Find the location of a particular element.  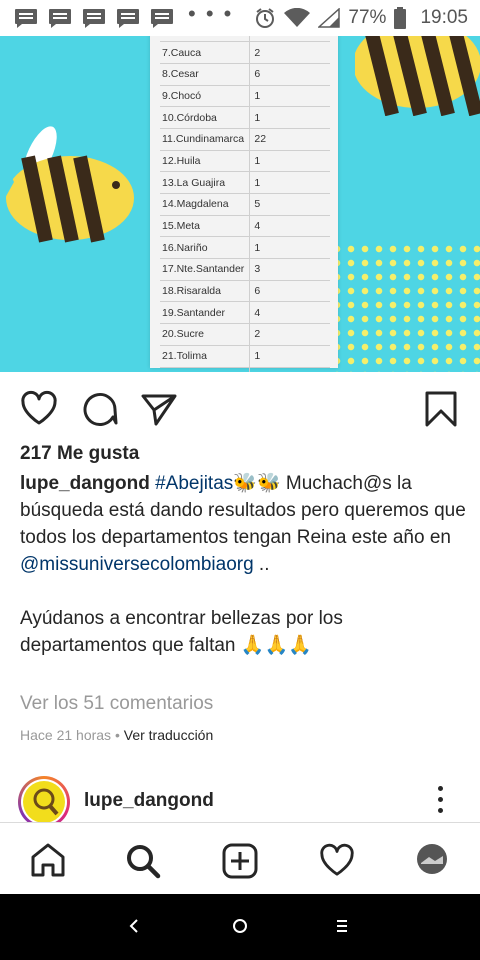

back-nav-icon is located at coordinates (134, 928).